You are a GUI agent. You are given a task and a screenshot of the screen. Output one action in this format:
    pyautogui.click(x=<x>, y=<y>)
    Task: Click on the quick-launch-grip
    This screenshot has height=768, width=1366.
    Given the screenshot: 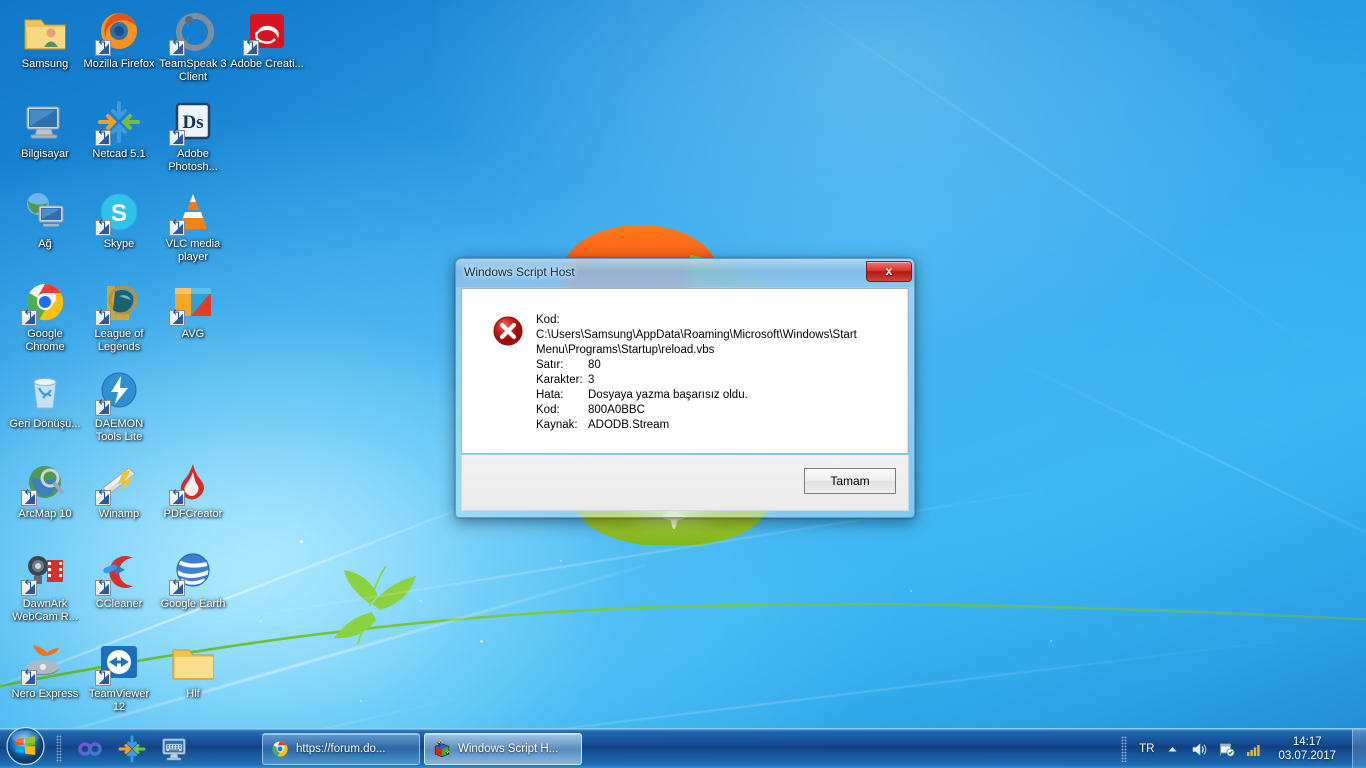 What is the action you would take?
    pyautogui.click(x=59, y=749)
    